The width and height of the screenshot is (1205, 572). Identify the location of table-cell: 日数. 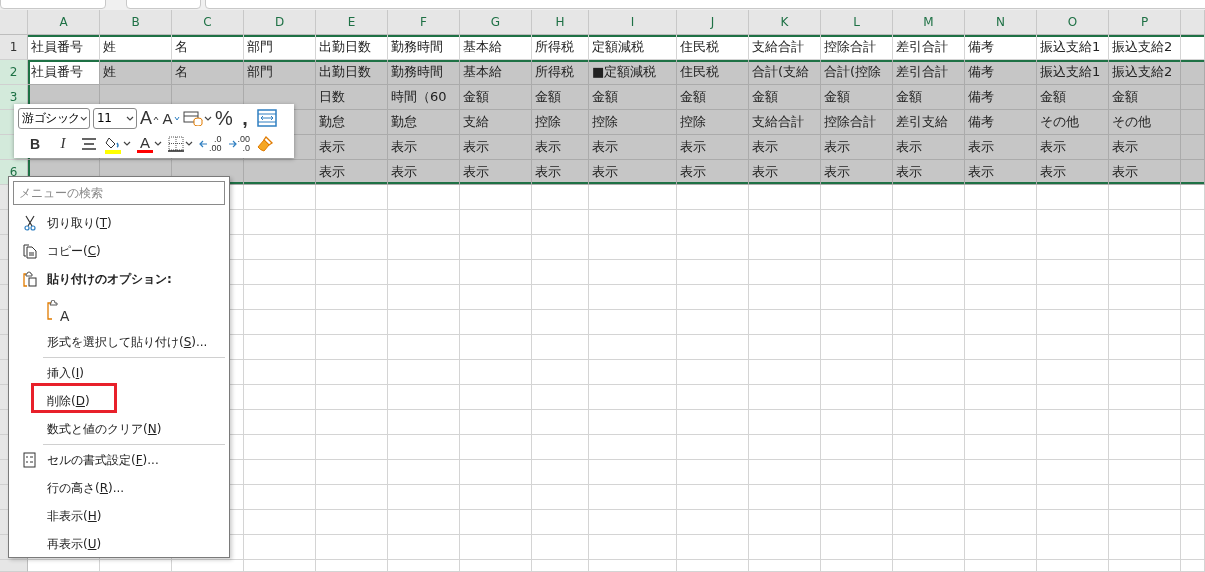
(352, 97).